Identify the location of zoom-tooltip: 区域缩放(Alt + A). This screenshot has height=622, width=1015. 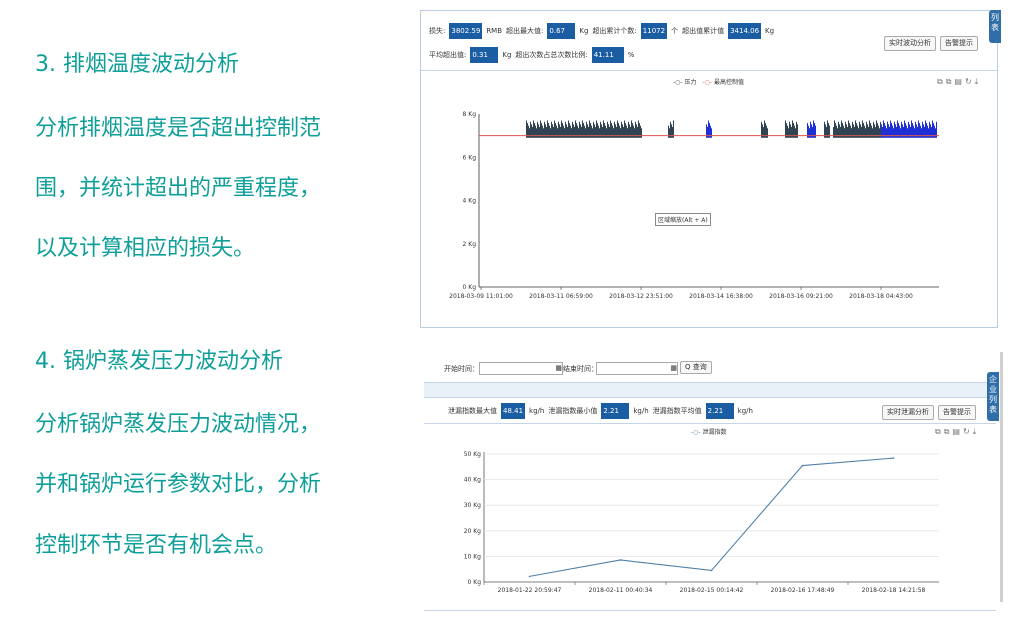
(683, 219).